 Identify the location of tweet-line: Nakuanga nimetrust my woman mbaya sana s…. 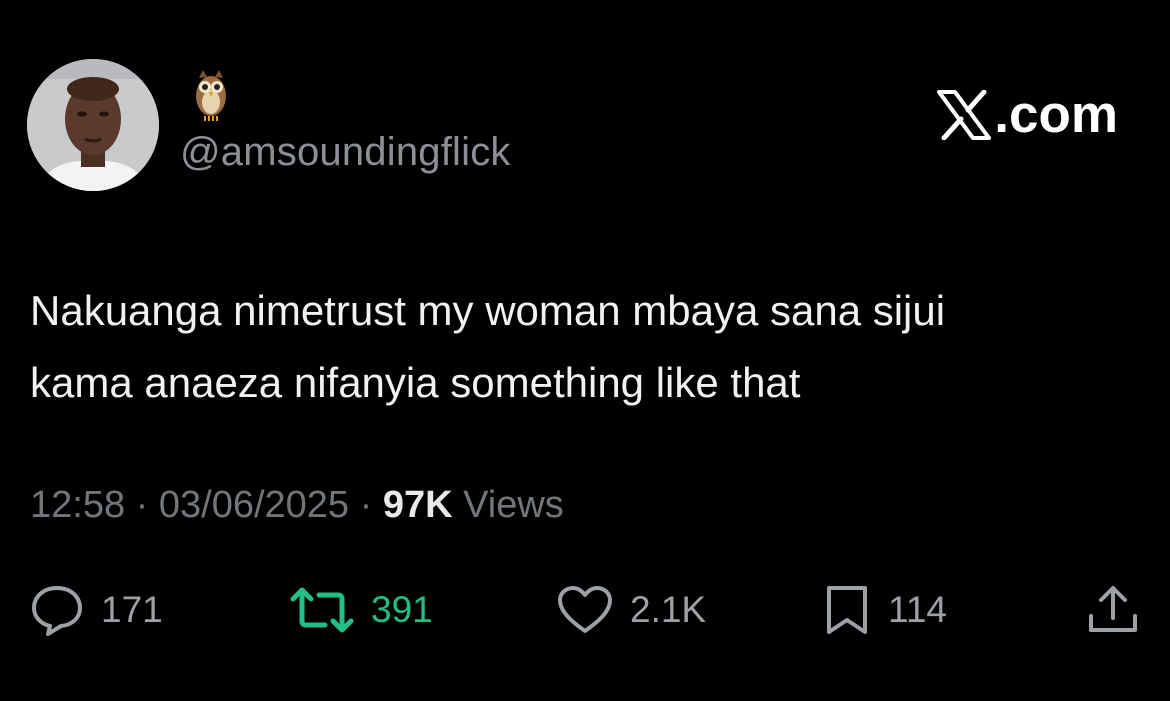
(488, 310).